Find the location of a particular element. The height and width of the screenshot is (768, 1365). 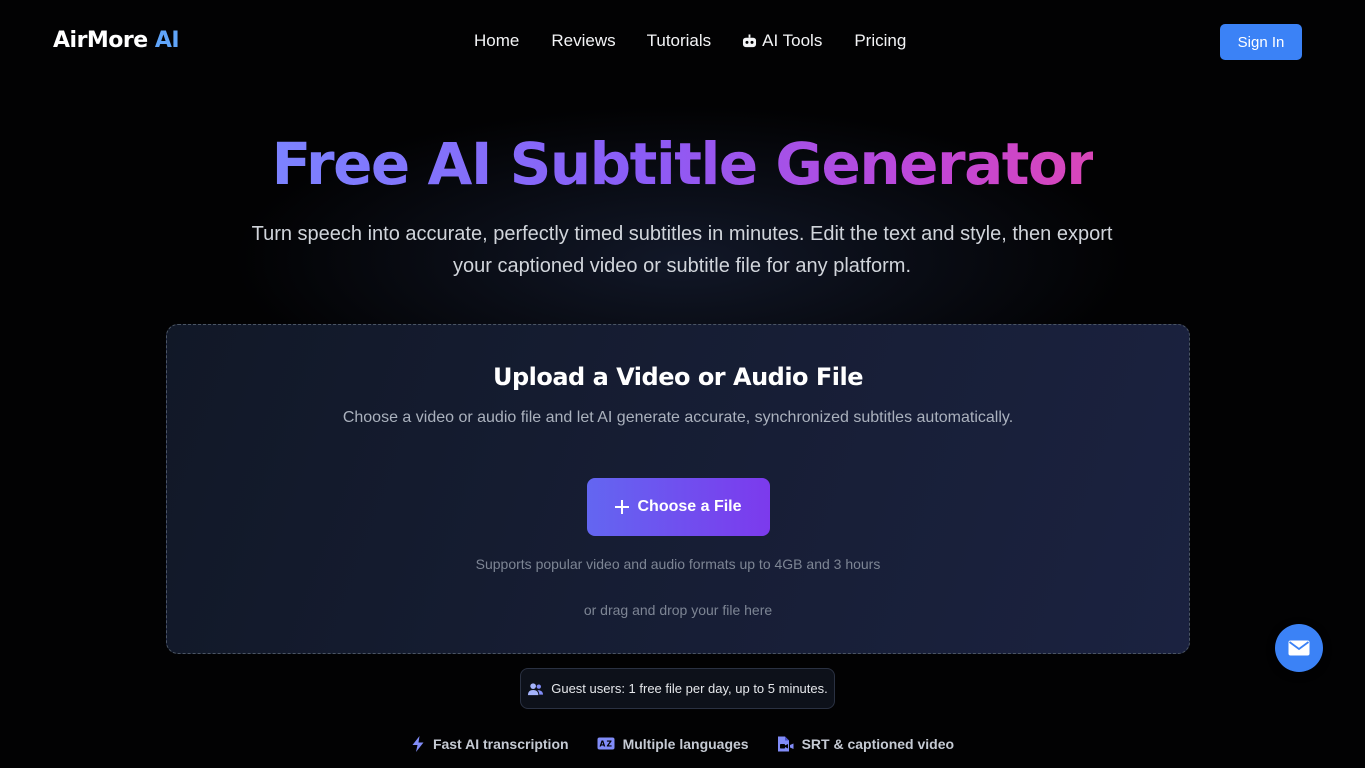

nav-home: Home is located at coordinates (496, 41).